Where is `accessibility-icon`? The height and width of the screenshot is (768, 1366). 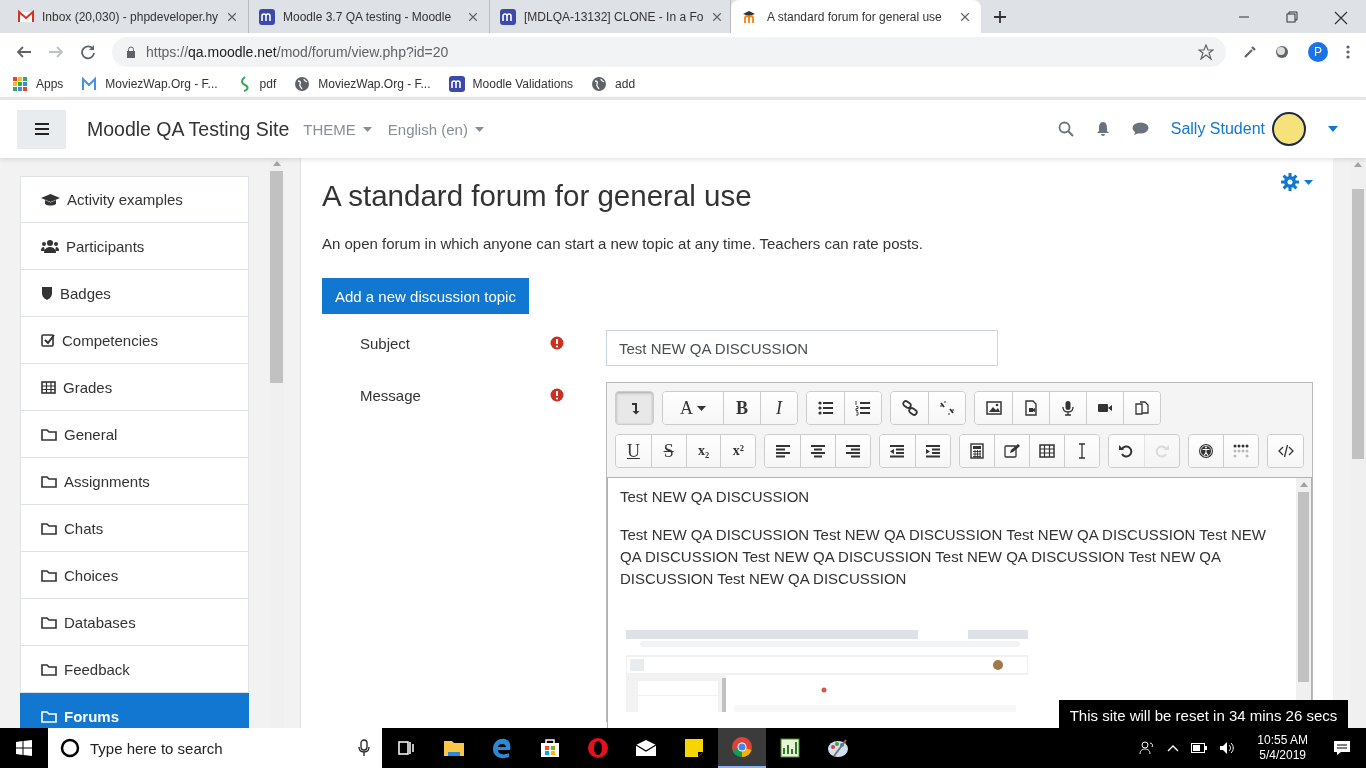
accessibility-icon is located at coordinates (1205, 451).